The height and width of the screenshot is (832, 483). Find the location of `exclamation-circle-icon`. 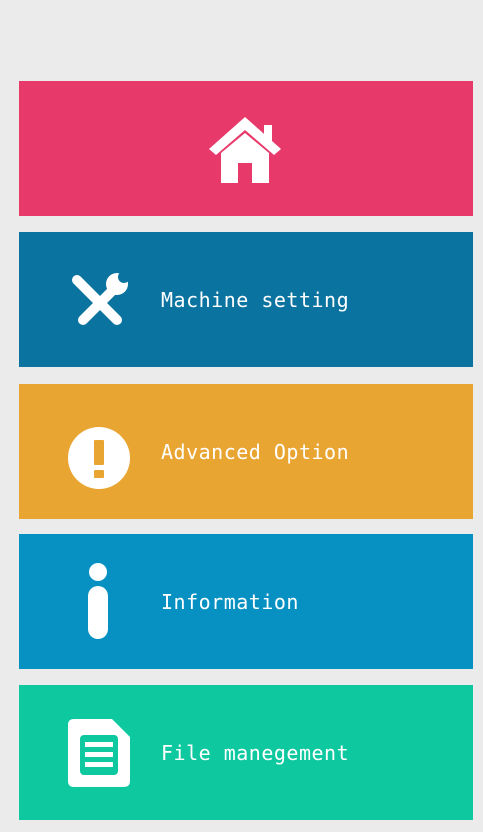

exclamation-circle-icon is located at coordinates (99, 458).